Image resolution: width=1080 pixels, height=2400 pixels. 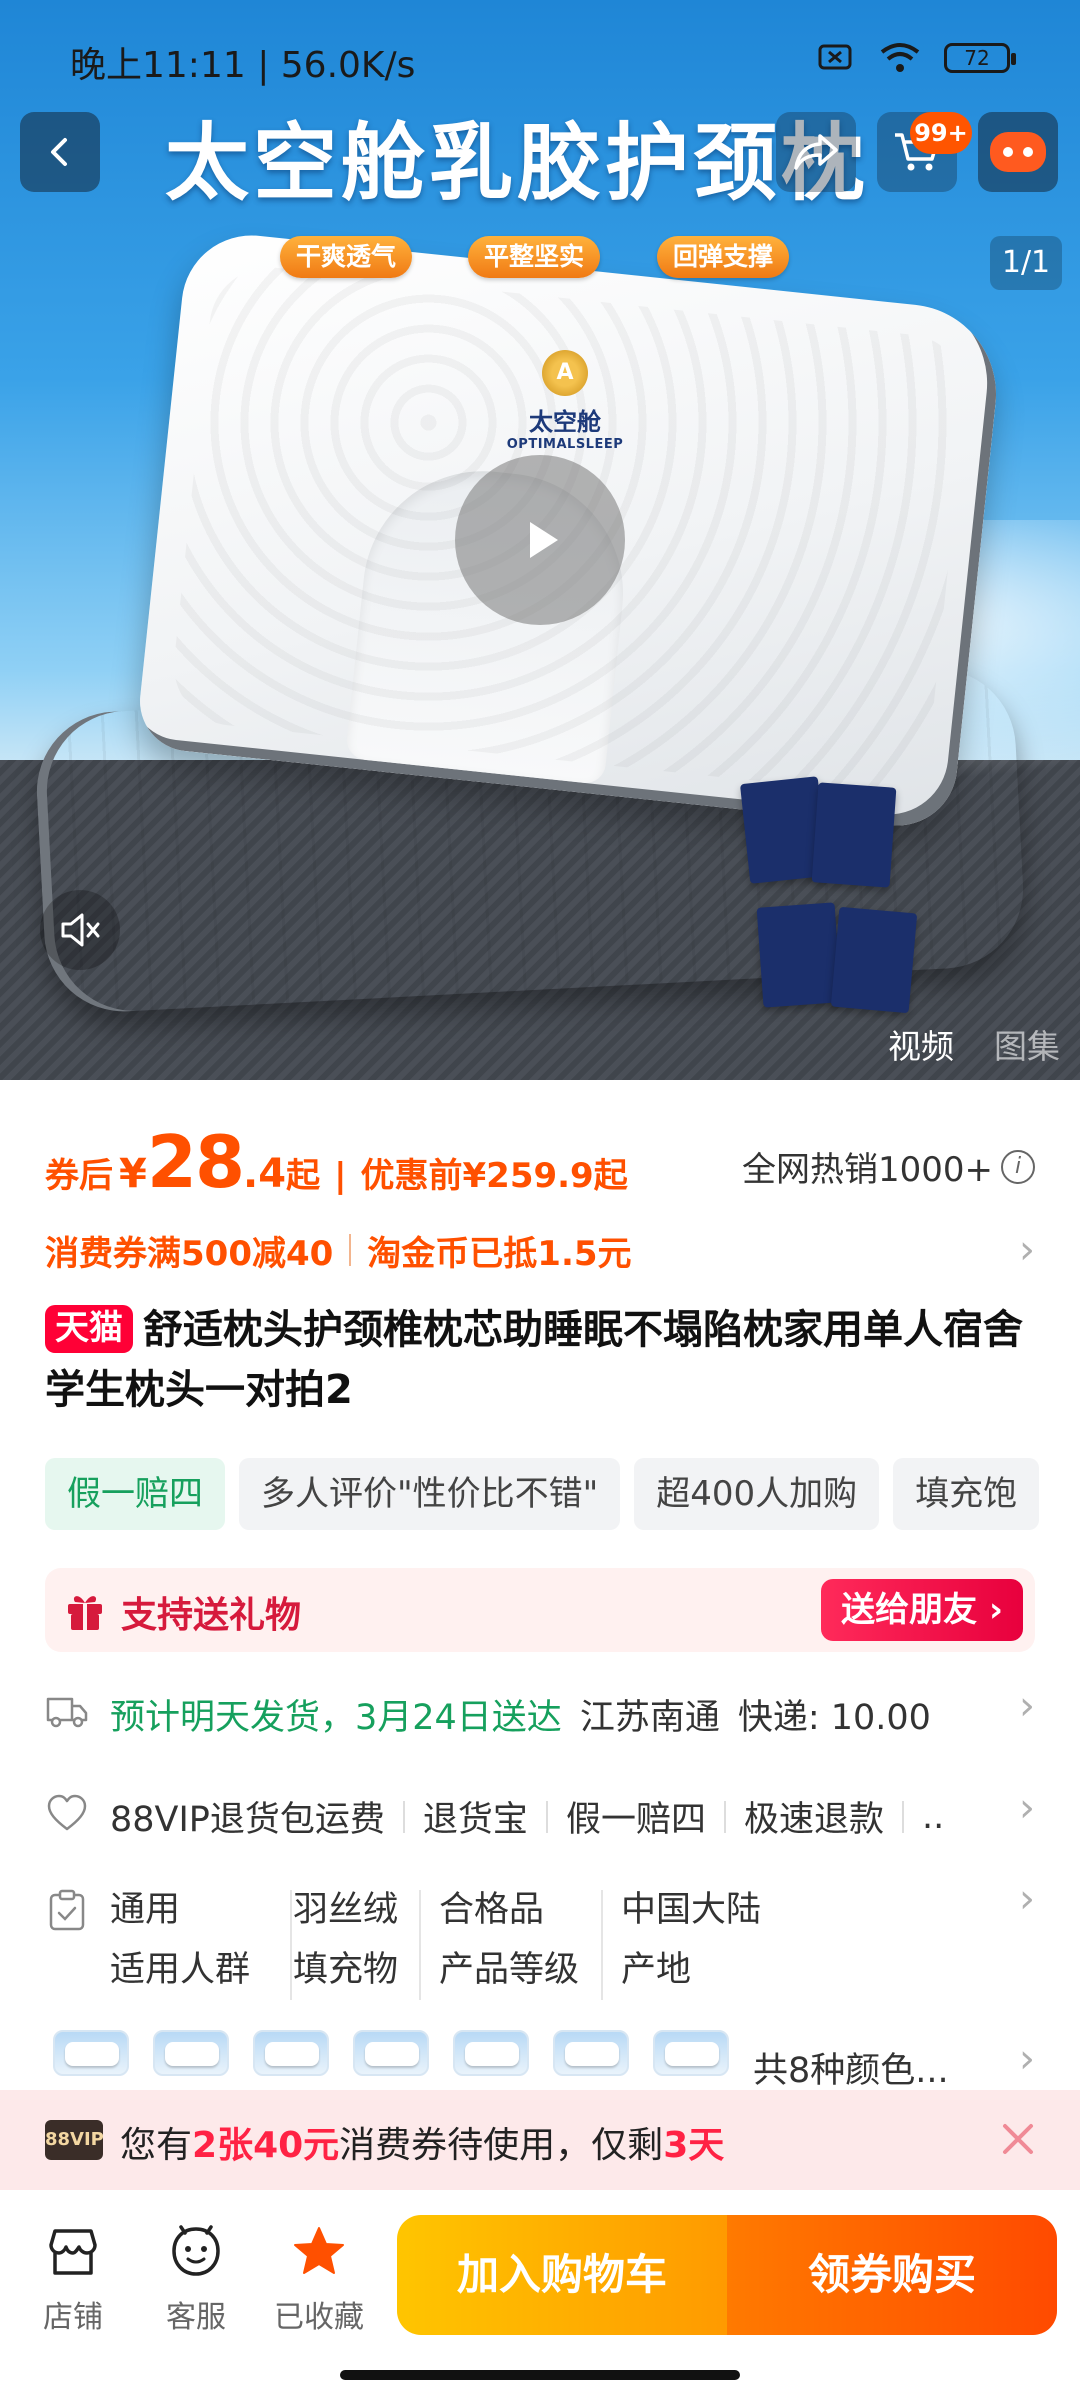 What do you see at coordinates (145, 1910) in the screenshot?
I see `spec-value: 通用` at bounding box center [145, 1910].